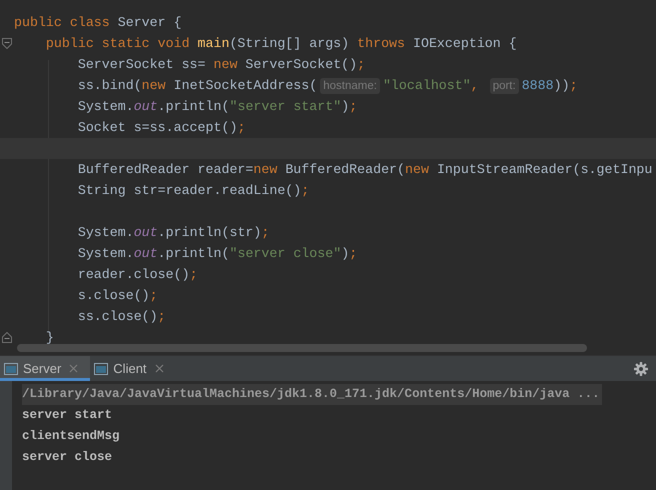  I want to click on code-line: Socket s=ss.accept();, so click(161, 128).